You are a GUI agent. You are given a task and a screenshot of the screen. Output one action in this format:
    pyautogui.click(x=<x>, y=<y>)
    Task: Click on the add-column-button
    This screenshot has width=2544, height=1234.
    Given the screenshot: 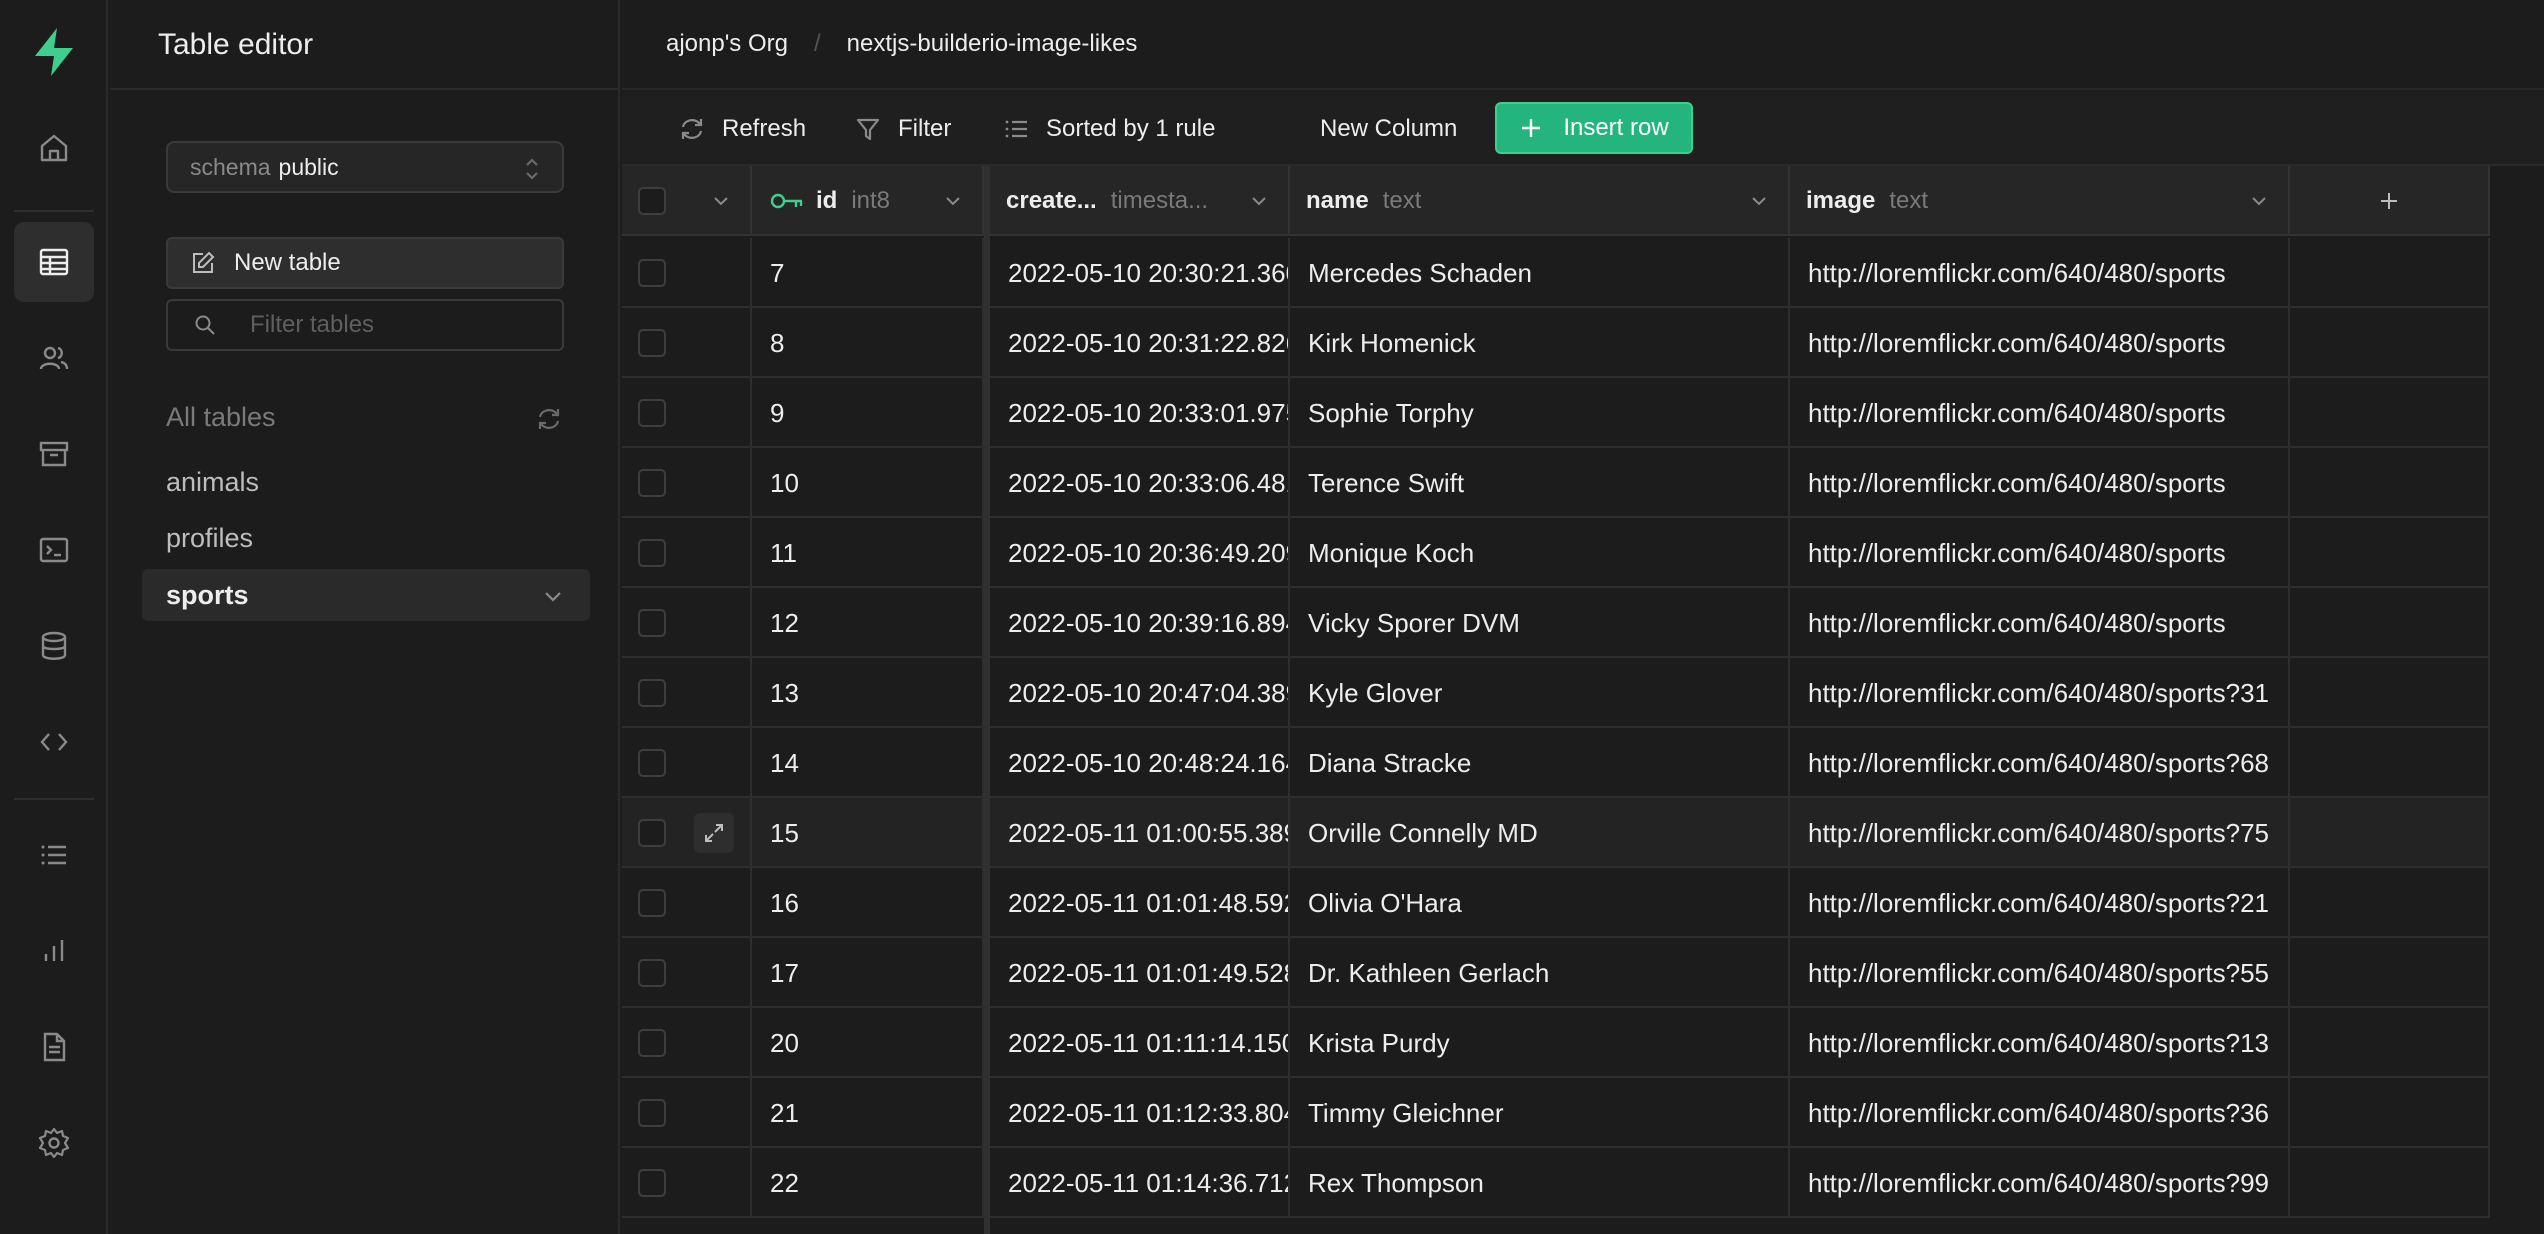 What is the action you would take?
    pyautogui.click(x=2390, y=201)
    